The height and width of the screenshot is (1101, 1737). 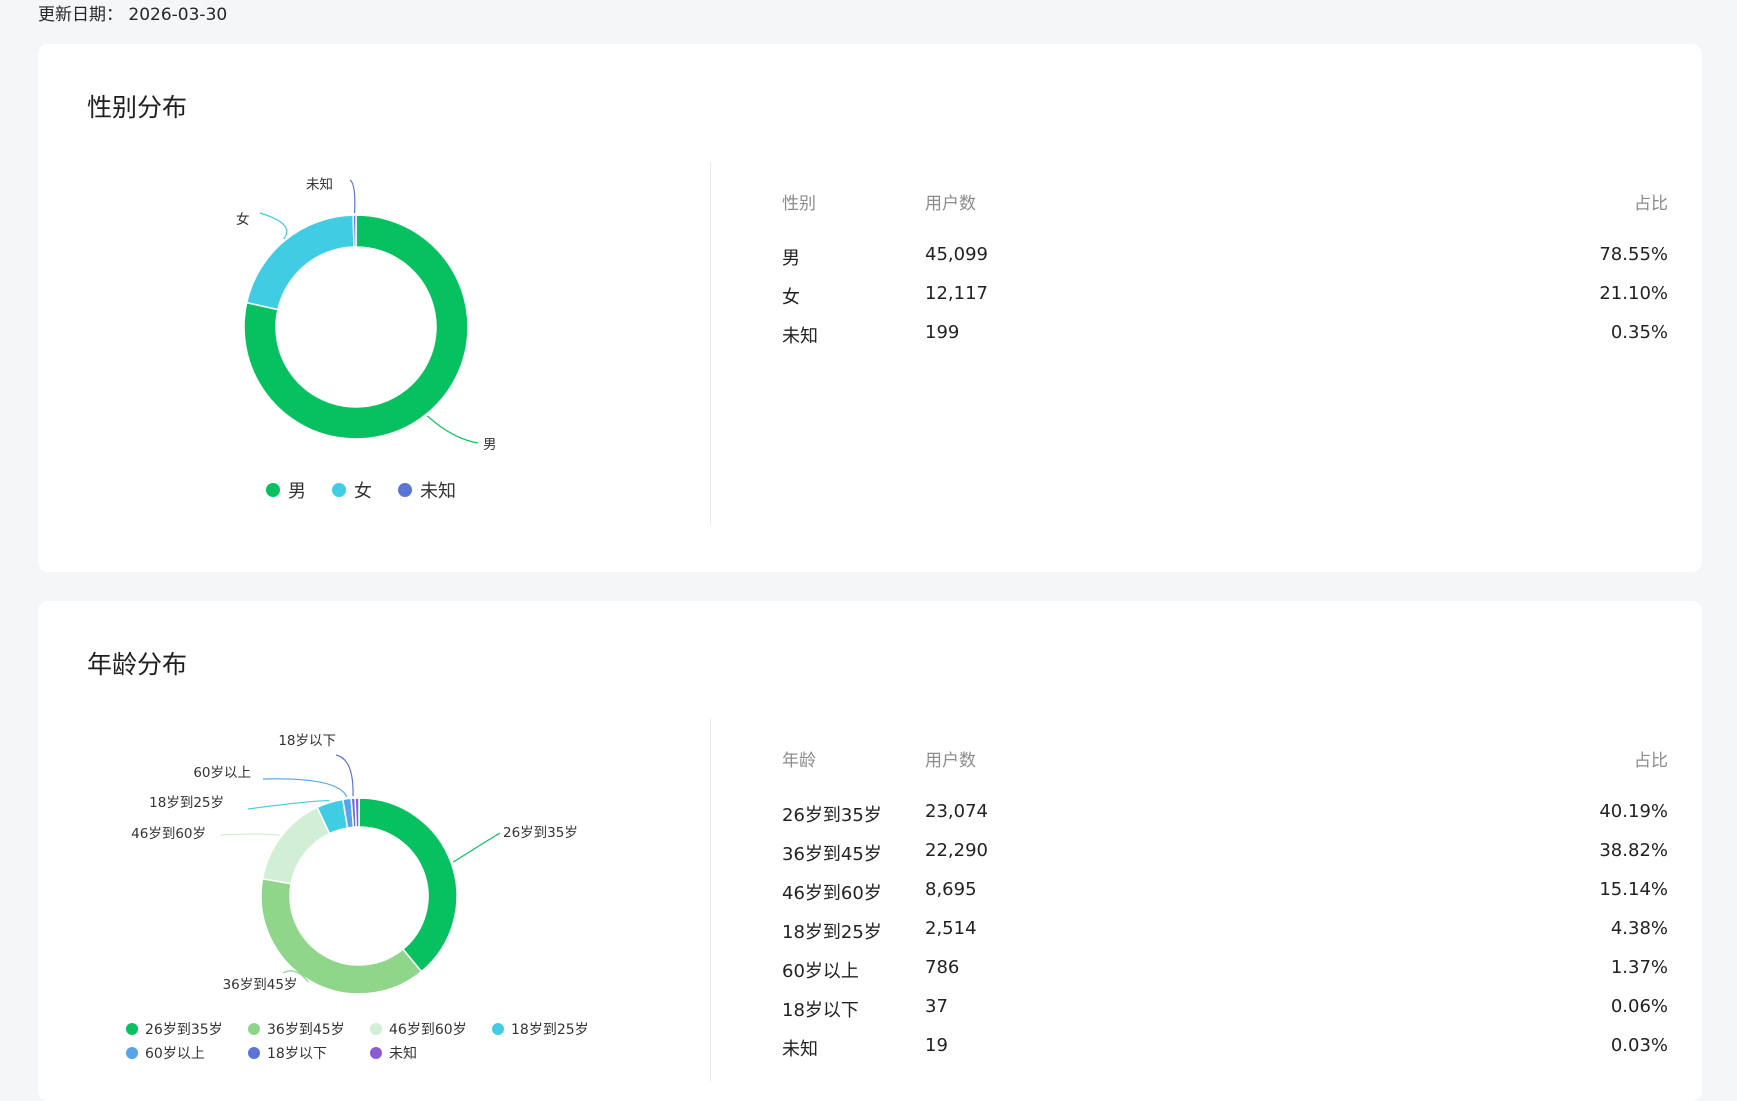 I want to click on update-info: 更新日期： 2026-03-30, so click(x=132, y=12).